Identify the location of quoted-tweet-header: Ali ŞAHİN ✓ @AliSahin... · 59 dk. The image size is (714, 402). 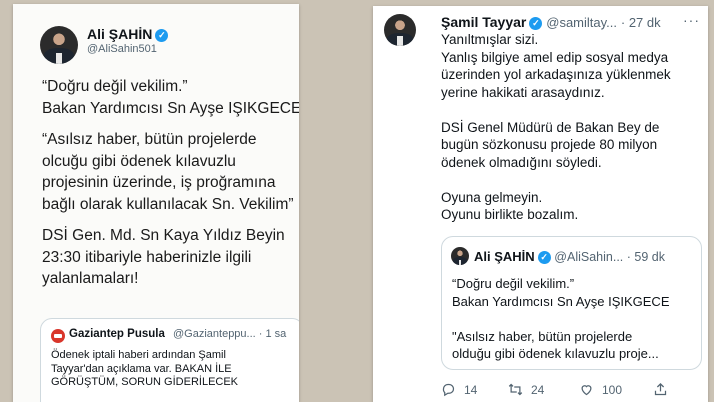
(569, 257).